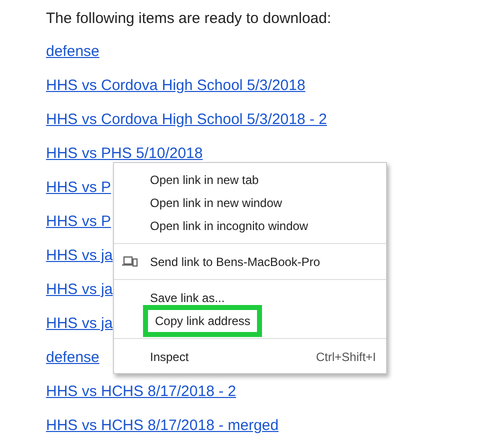  What do you see at coordinates (130, 261) in the screenshot?
I see `laptop-phone-icon` at bounding box center [130, 261].